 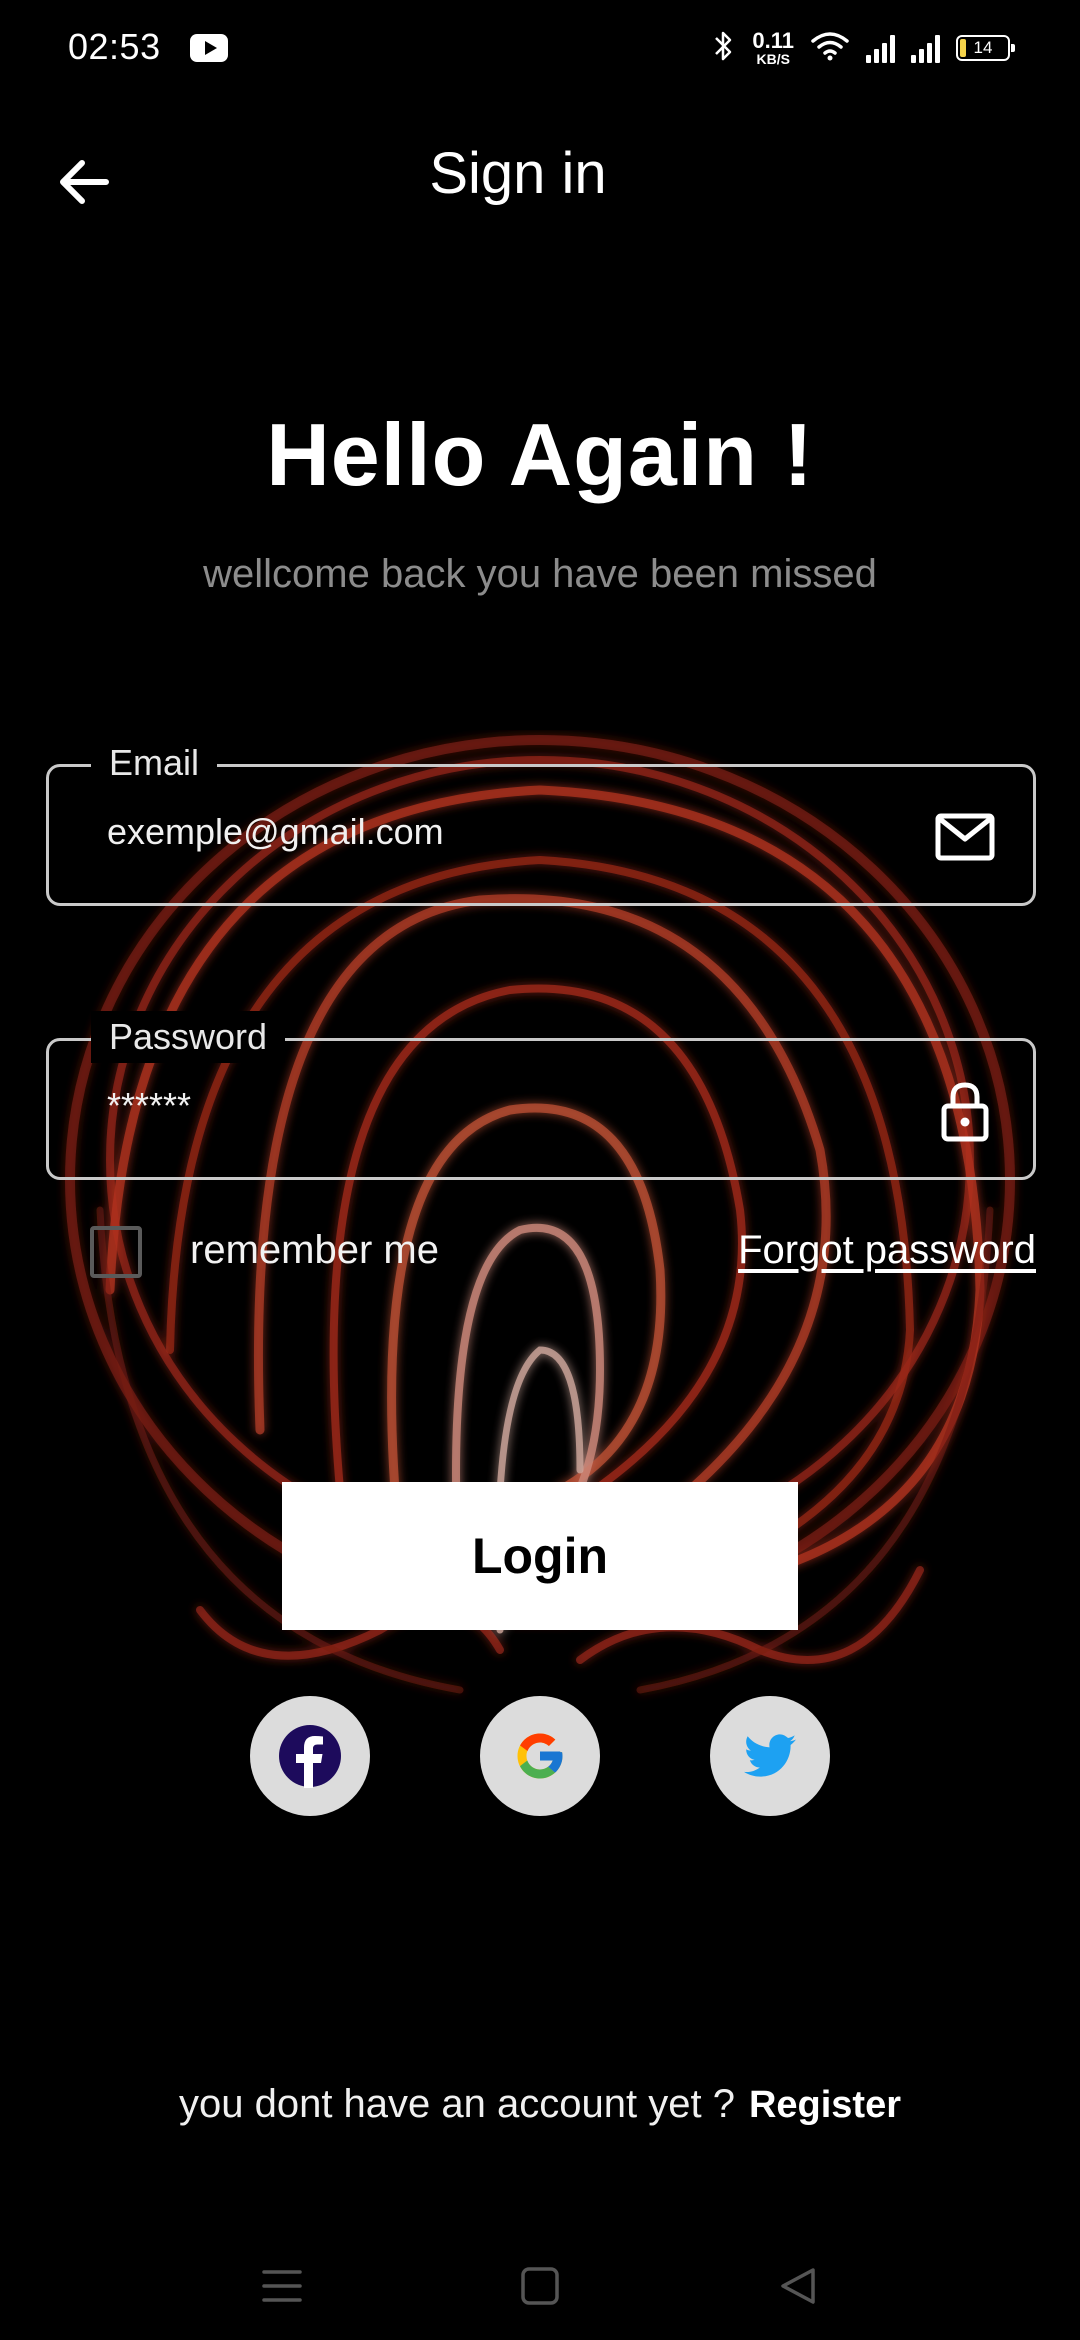 I want to click on password-label: Password, so click(x=188, y=1037).